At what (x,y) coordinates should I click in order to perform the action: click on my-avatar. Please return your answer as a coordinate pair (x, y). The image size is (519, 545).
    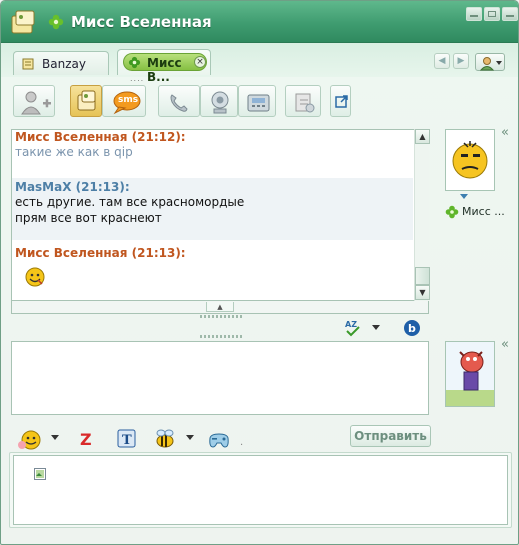
    Looking at the image, I should click on (470, 374).